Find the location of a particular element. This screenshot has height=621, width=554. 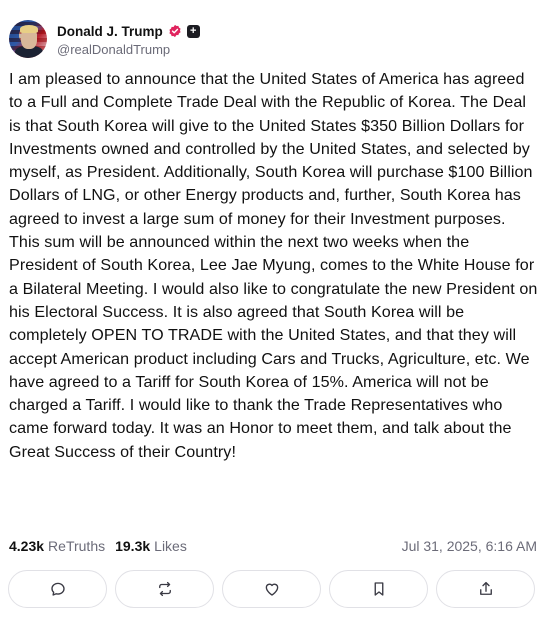

bookmark-icon is located at coordinates (378, 589).